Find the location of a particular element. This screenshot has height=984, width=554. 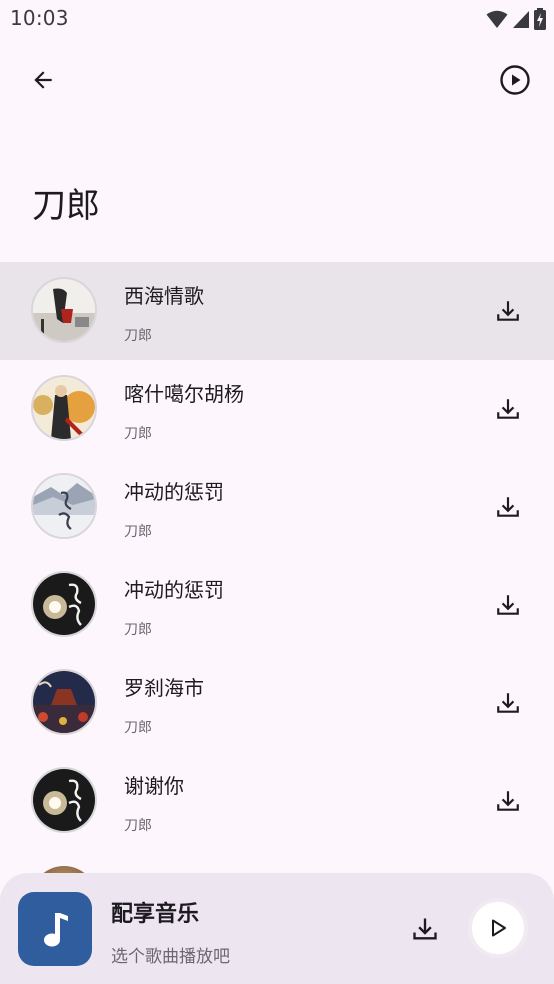

play-icon is located at coordinates (499, 928).